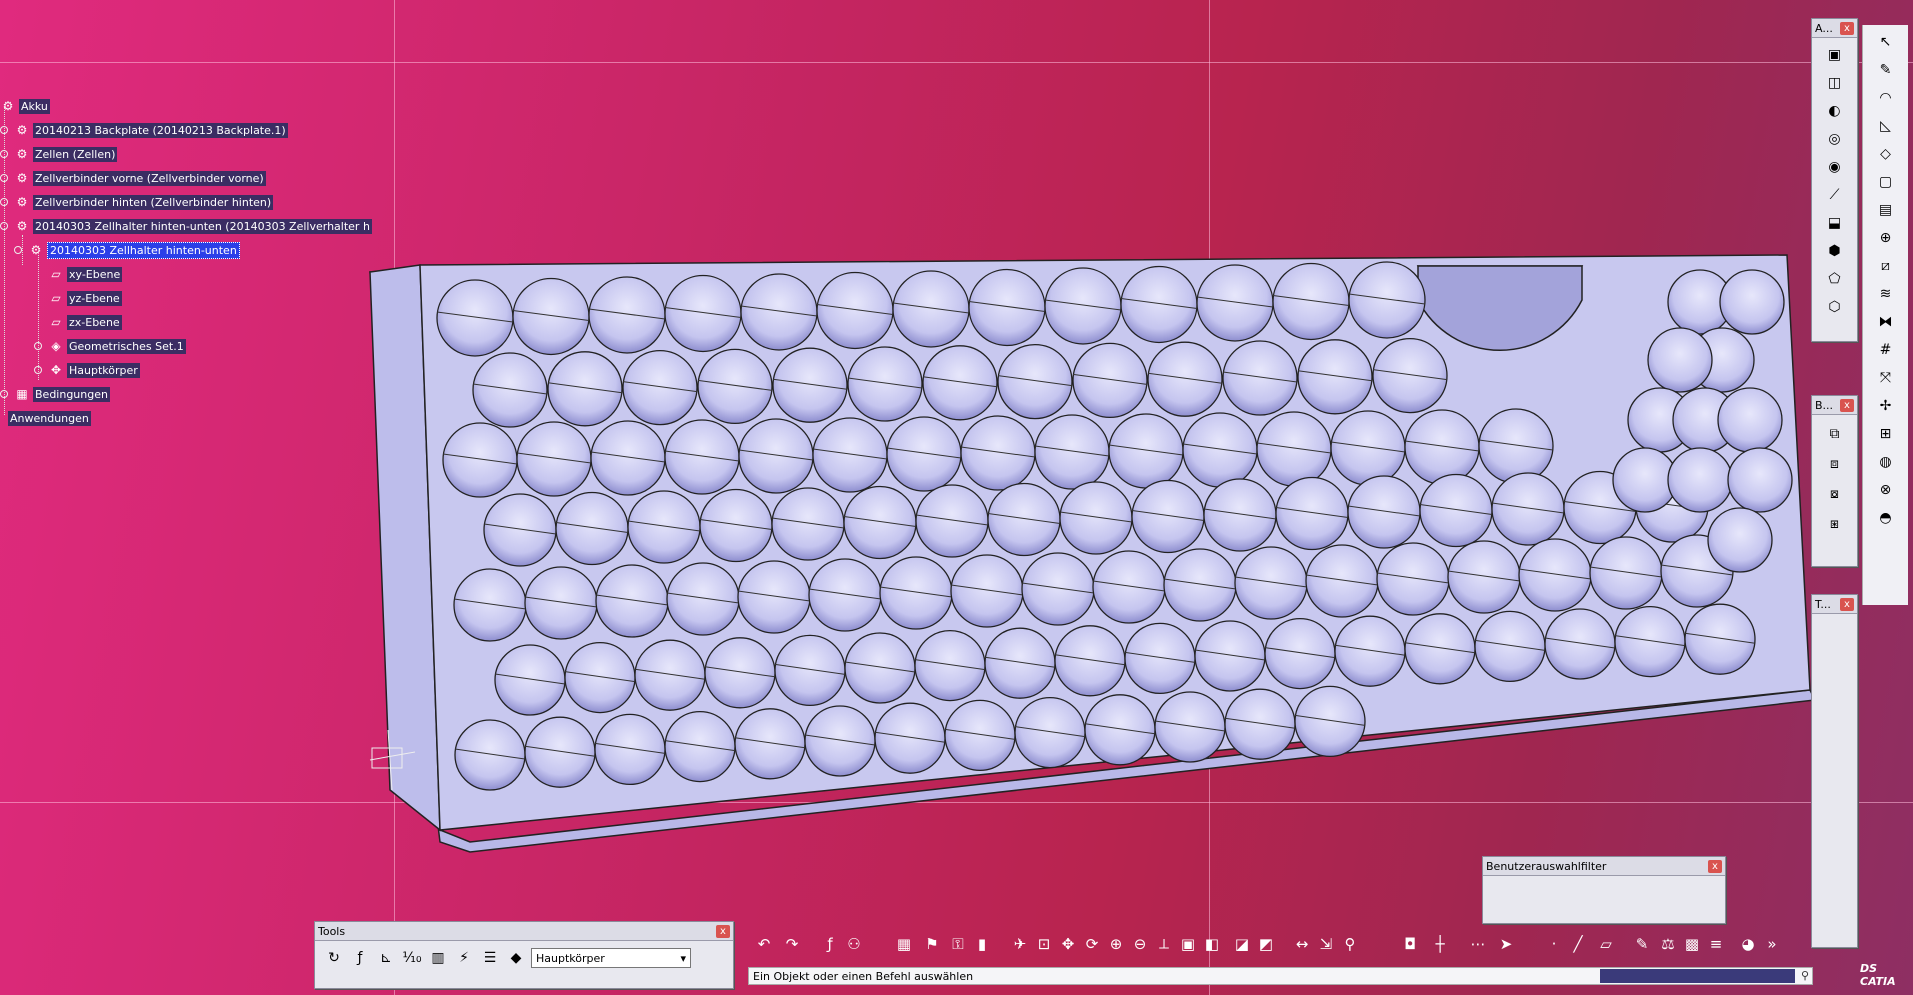 The width and height of the screenshot is (1913, 995). Describe the element at coordinates (1835, 223) in the screenshot. I see `slot-icon: ⬓` at that location.